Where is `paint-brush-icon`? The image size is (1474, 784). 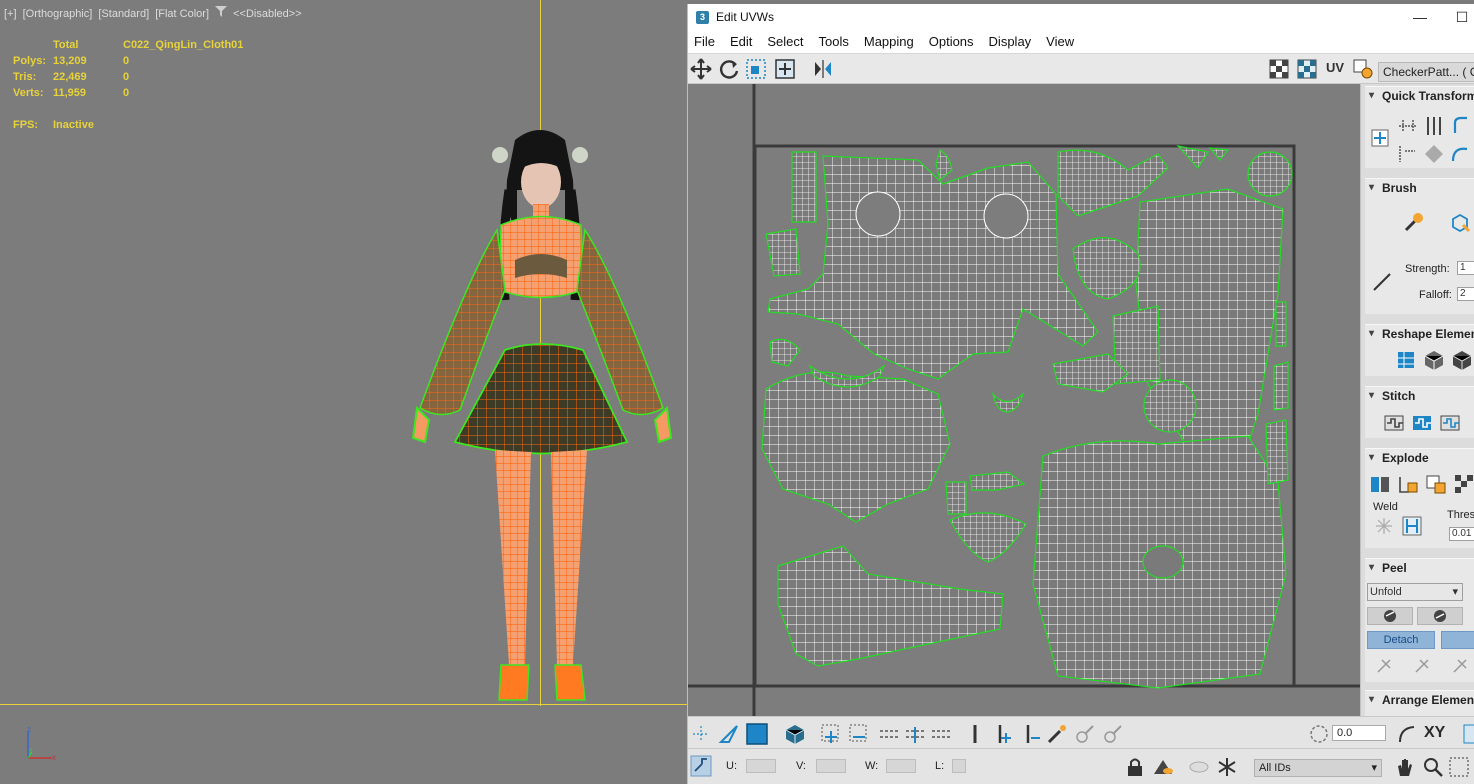 paint-brush-icon is located at coordinates (1414, 222).